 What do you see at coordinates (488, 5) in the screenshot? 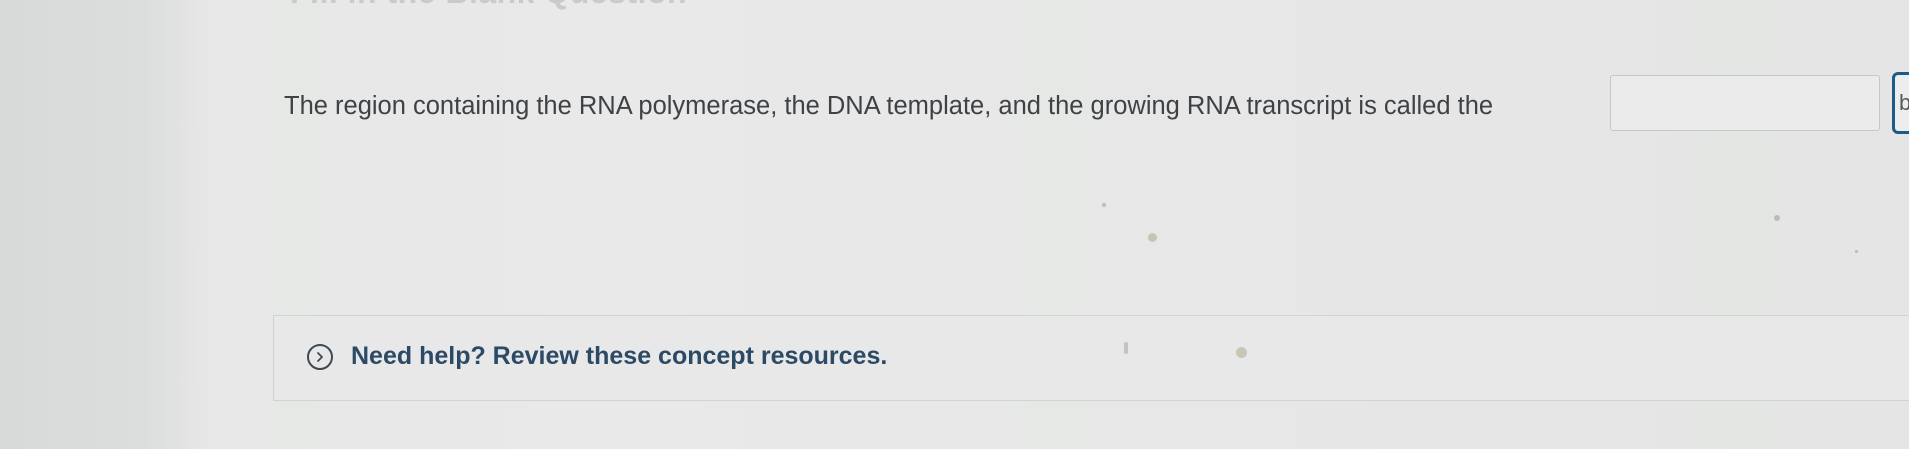
I see `question-type-heading: Fill in the Blank Question` at bounding box center [488, 5].